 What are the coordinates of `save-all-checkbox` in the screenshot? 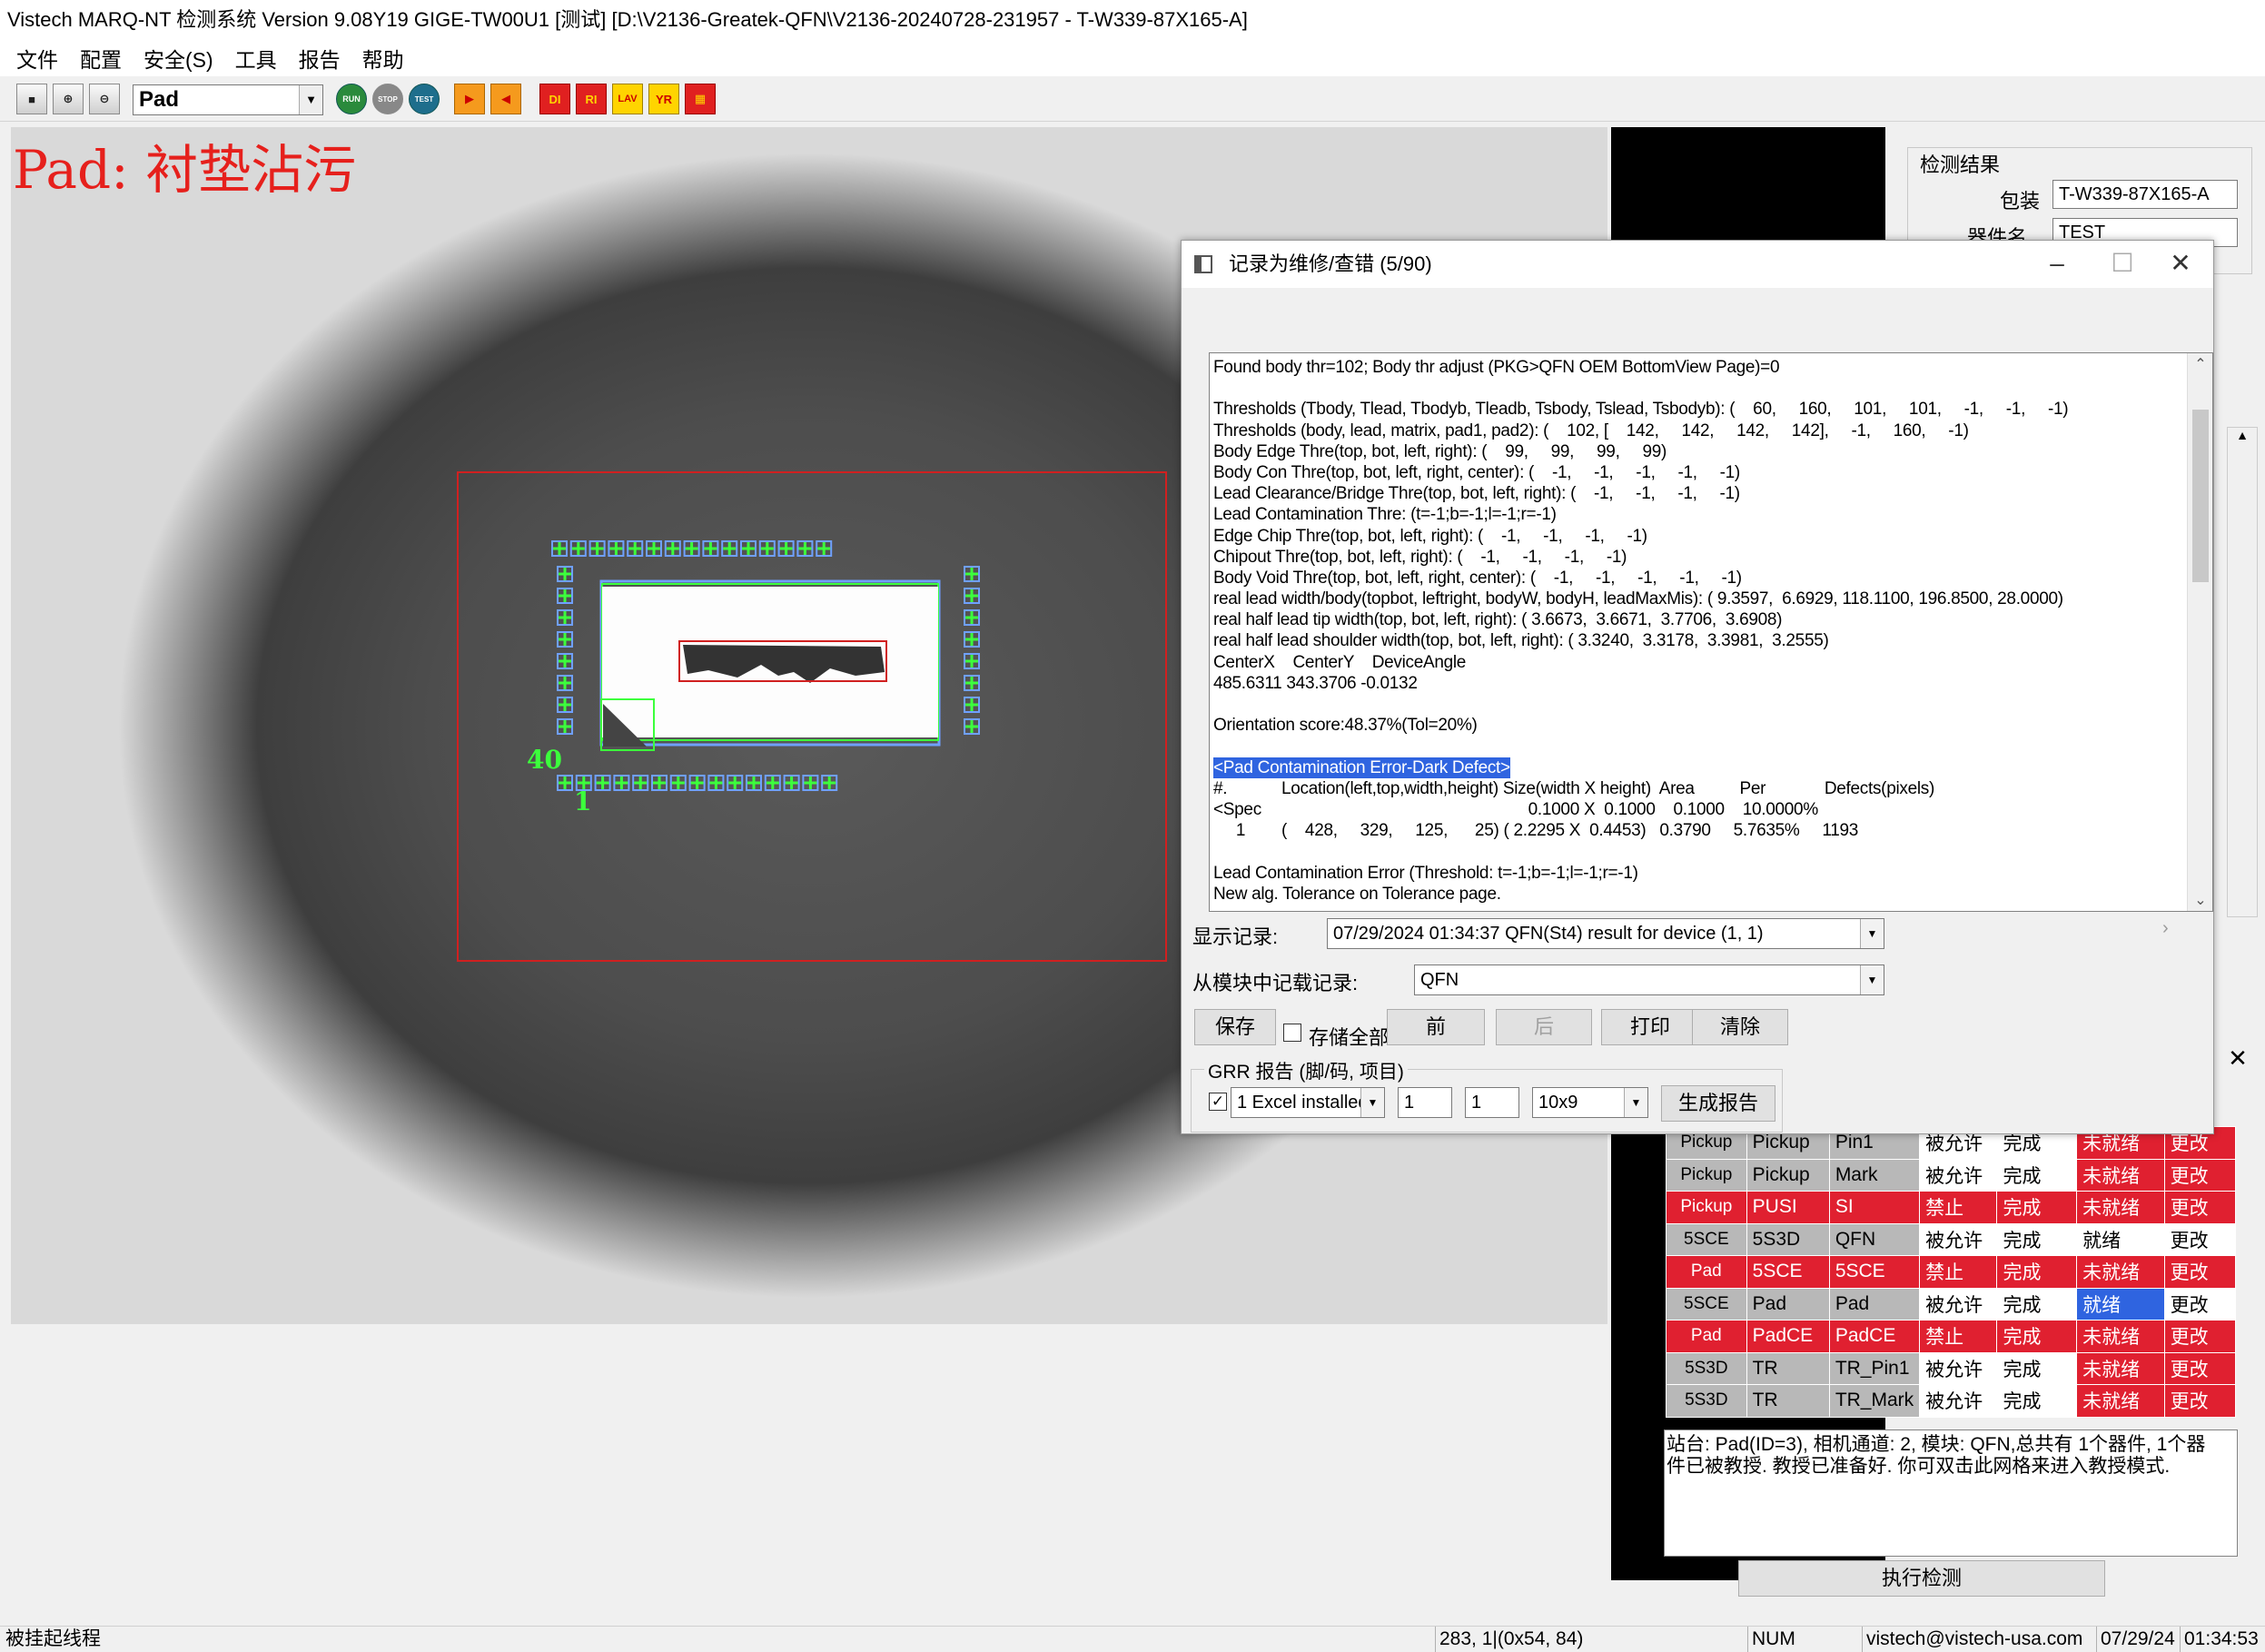 It's located at (1292, 1033).